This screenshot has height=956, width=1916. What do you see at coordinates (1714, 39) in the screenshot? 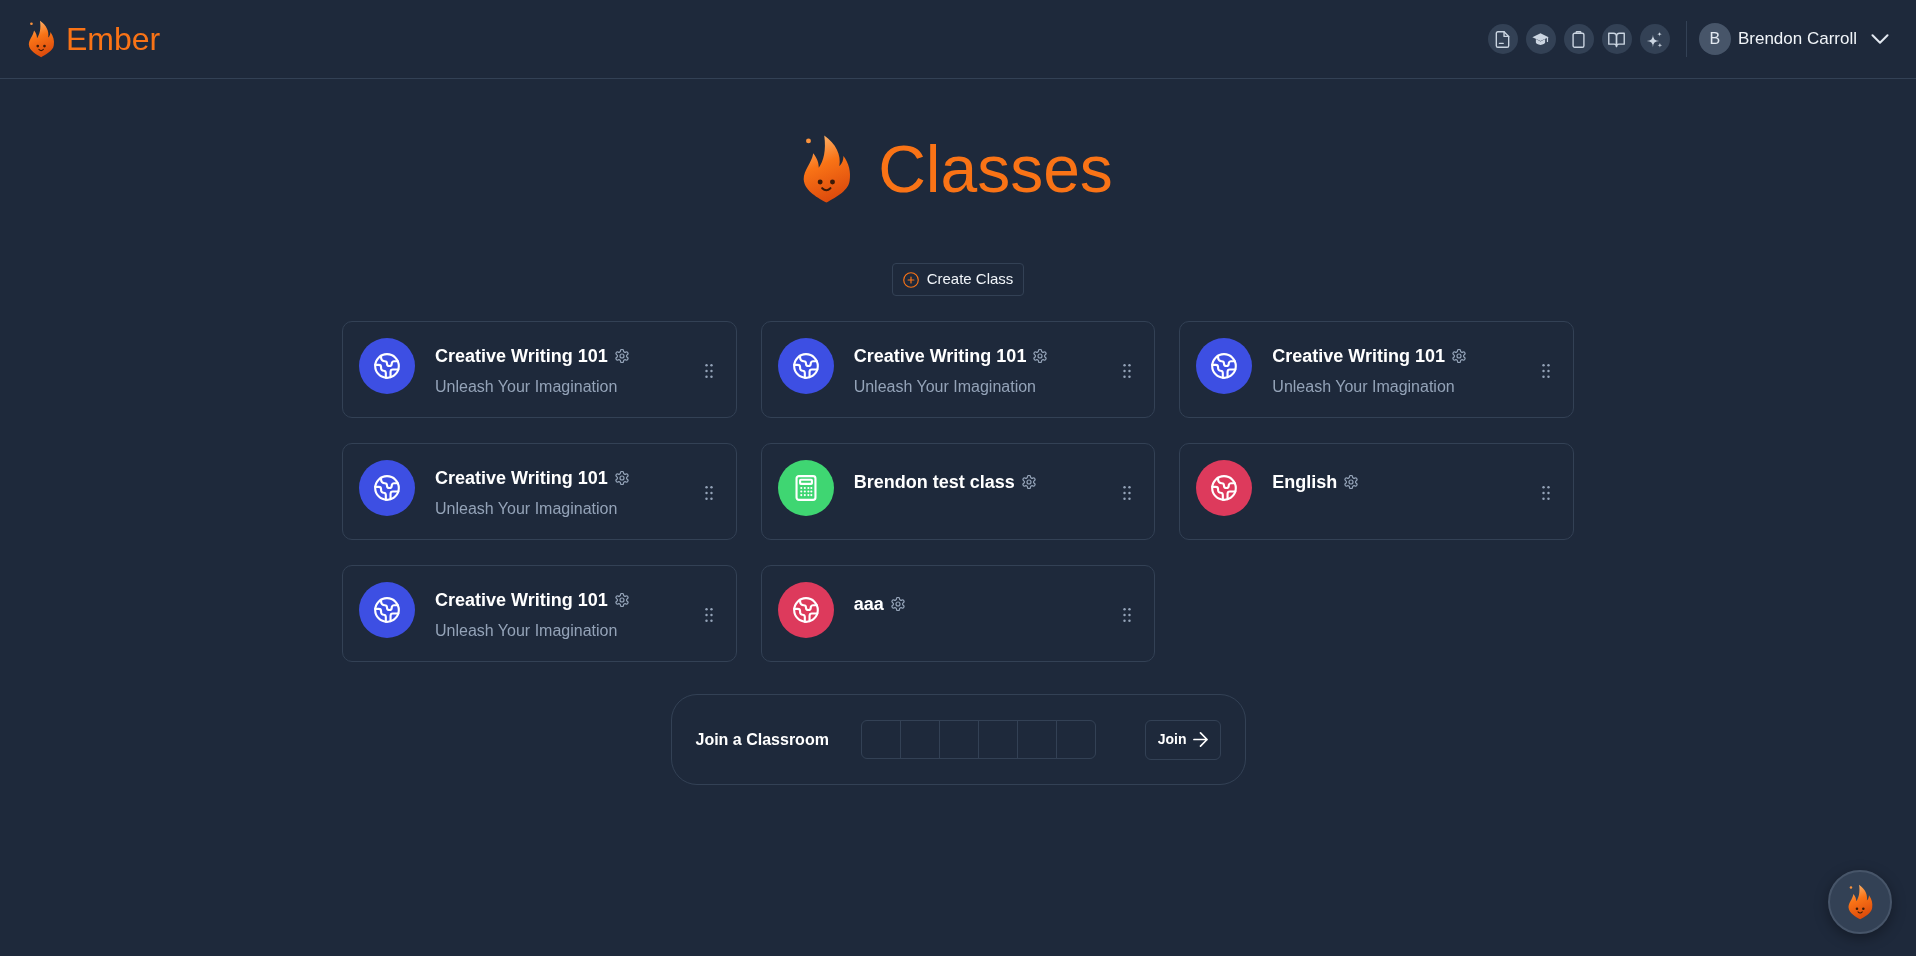
I see `user-avatar: B` at bounding box center [1714, 39].